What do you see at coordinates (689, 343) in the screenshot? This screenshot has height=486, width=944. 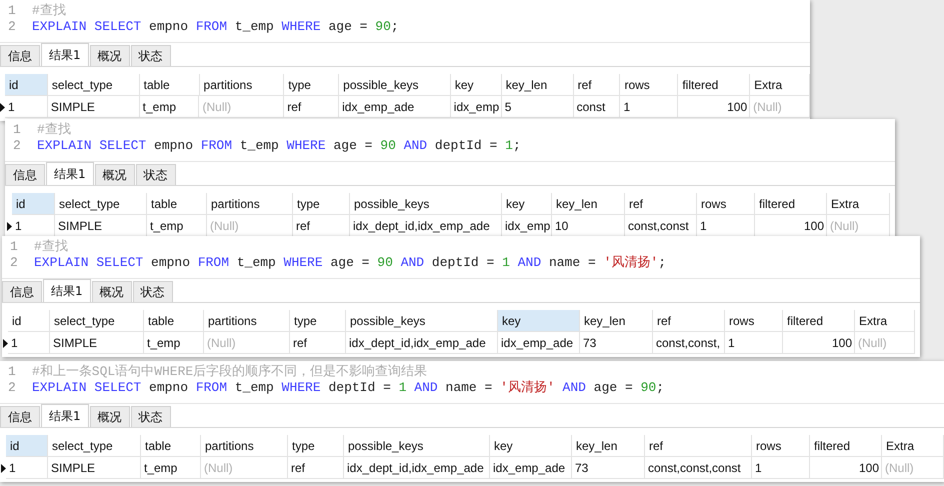 I see `table-cell: const,const,` at bounding box center [689, 343].